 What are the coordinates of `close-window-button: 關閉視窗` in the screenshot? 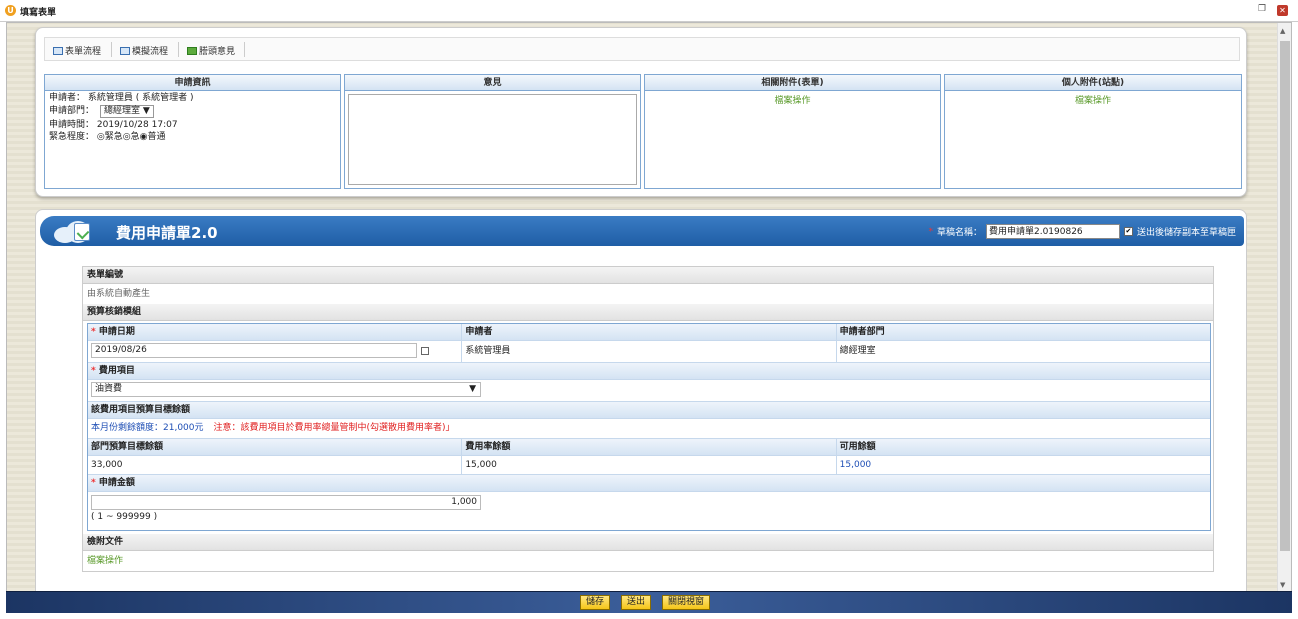 It's located at (686, 602).